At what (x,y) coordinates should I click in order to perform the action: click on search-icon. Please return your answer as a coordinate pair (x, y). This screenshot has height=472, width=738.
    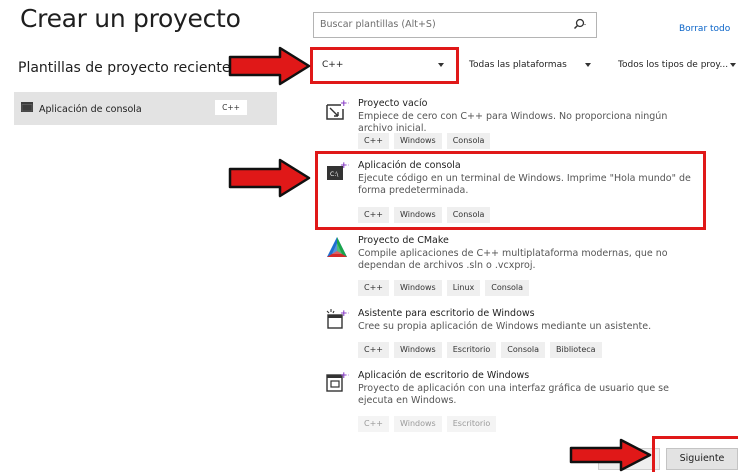
    Looking at the image, I should click on (579, 25).